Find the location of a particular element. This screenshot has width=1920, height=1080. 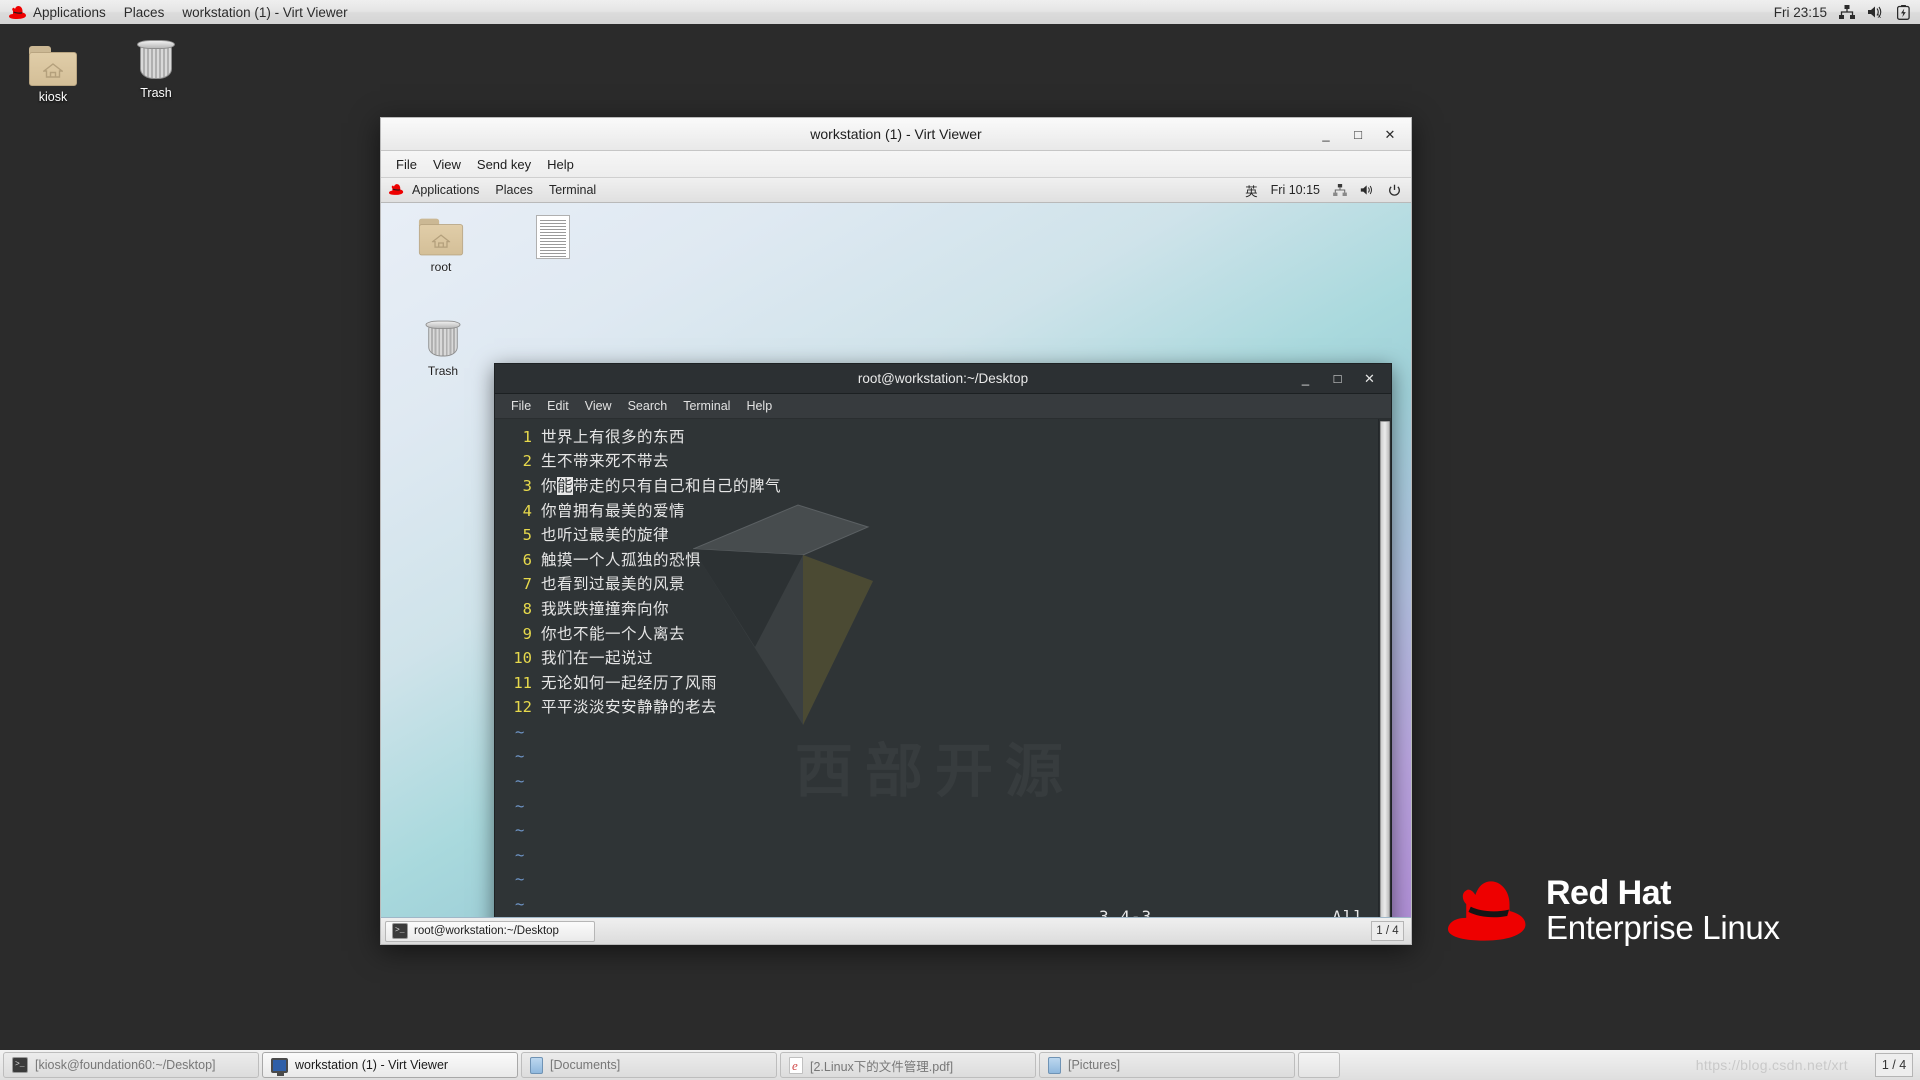

vim-line-number: 4 is located at coordinates (527, 510).